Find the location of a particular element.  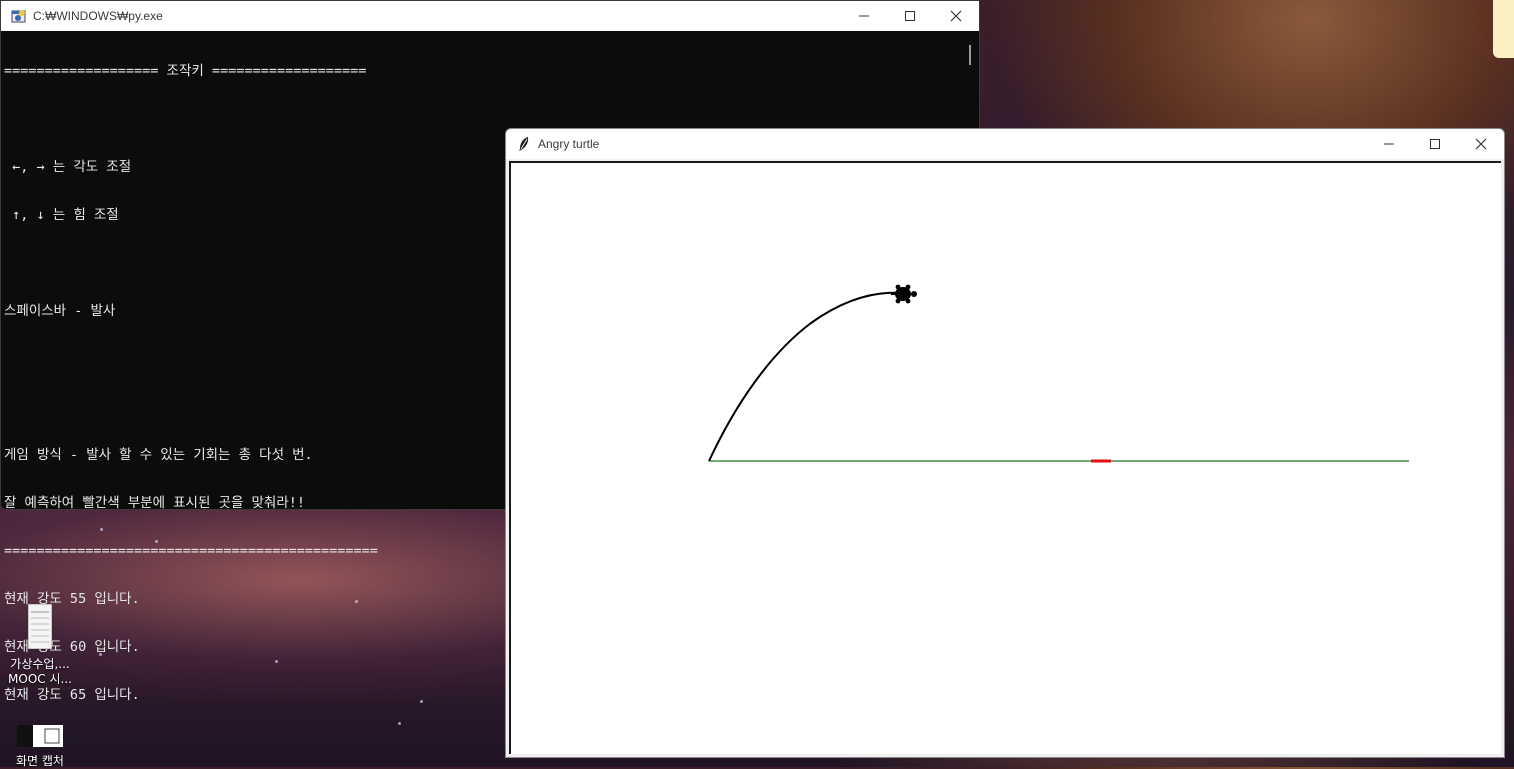

screen-capture-icon is located at coordinates (40, 736).